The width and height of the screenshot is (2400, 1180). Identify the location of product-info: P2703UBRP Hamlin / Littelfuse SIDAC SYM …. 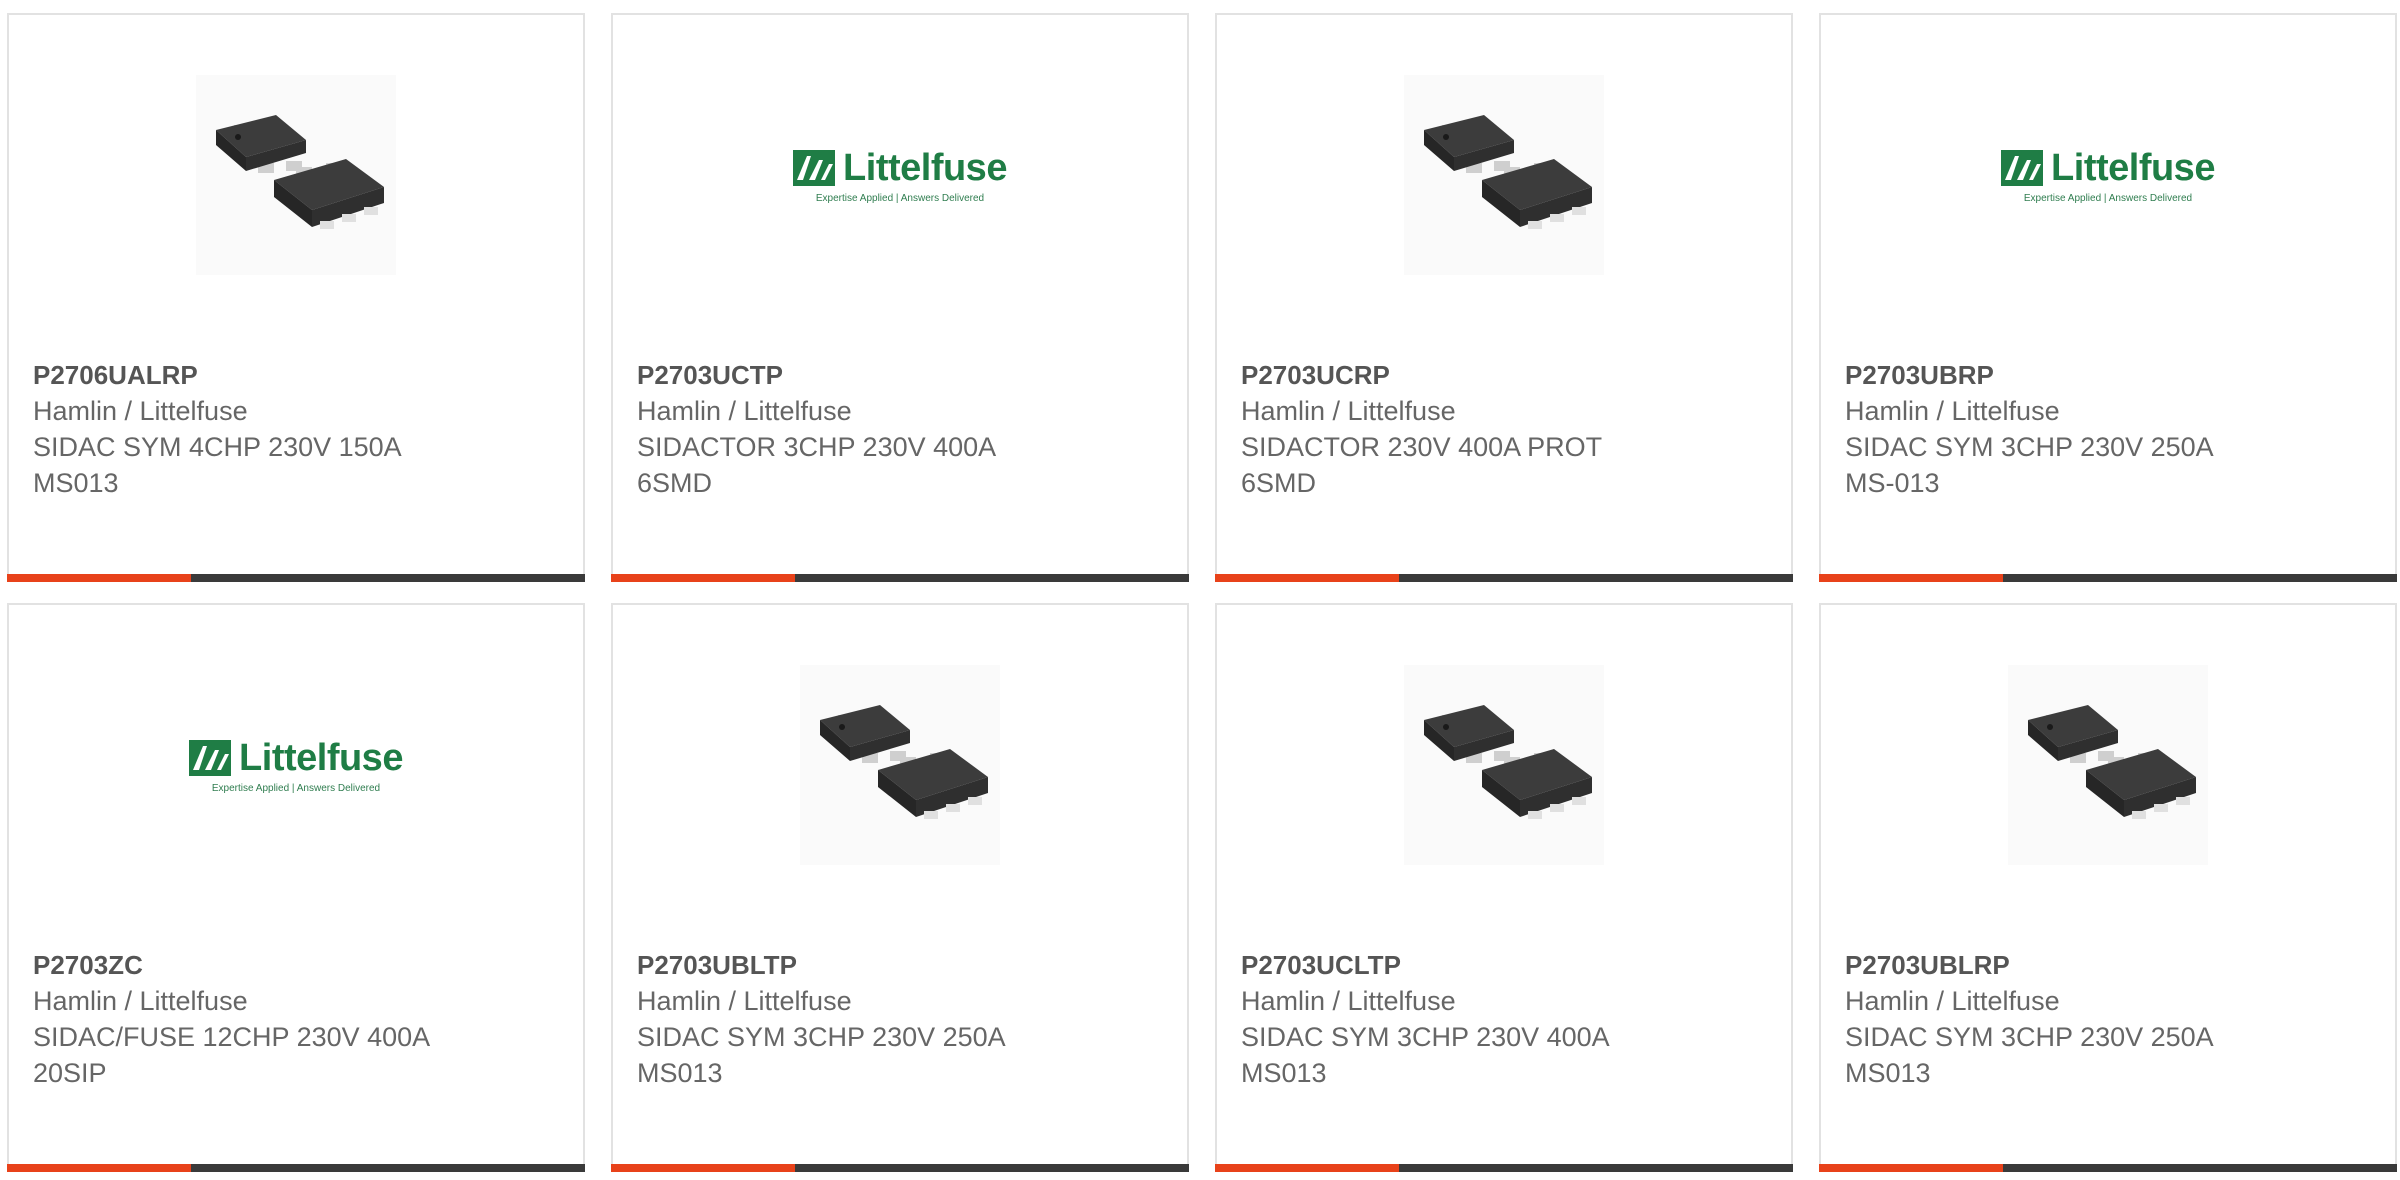
(2110, 429).